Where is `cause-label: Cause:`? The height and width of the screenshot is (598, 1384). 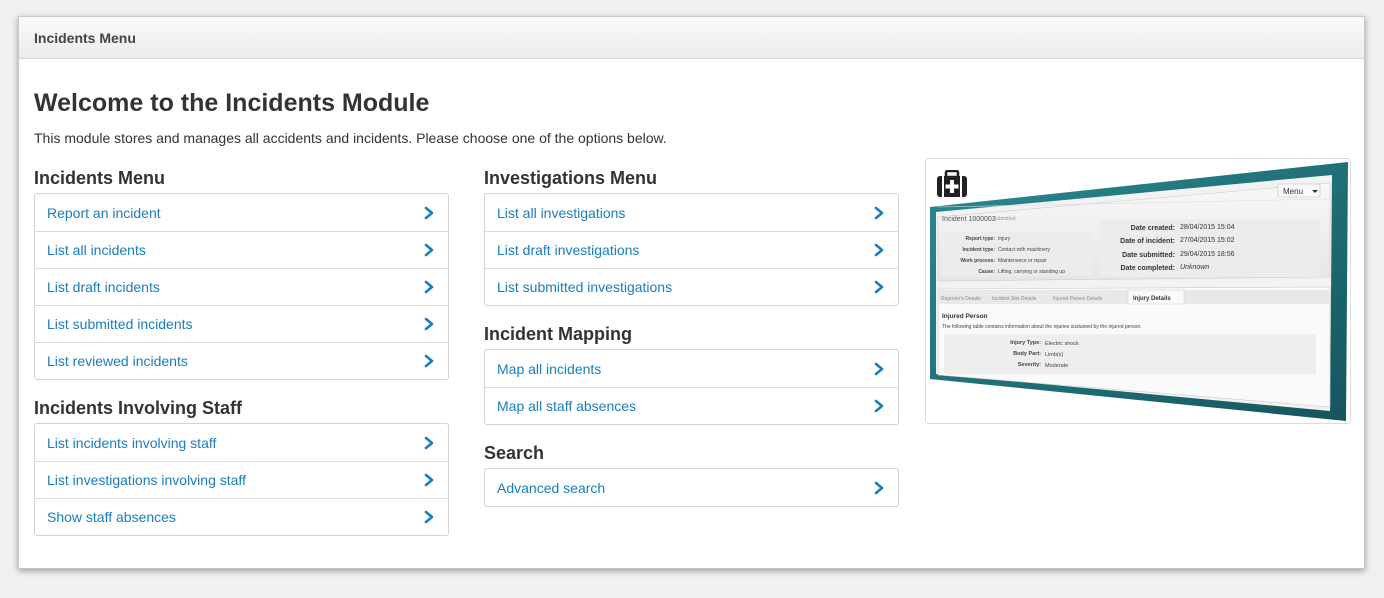
cause-label: Cause: is located at coordinates (986, 272).